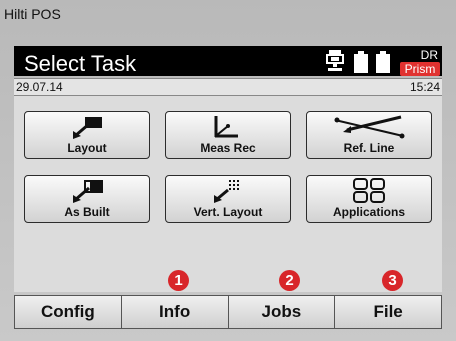 Image resolution: width=456 pixels, height=341 pixels. What do you see at coordinates (388, 312) in the screenshot?
I see `softkey-file: File` at bounding box center [388, 312].